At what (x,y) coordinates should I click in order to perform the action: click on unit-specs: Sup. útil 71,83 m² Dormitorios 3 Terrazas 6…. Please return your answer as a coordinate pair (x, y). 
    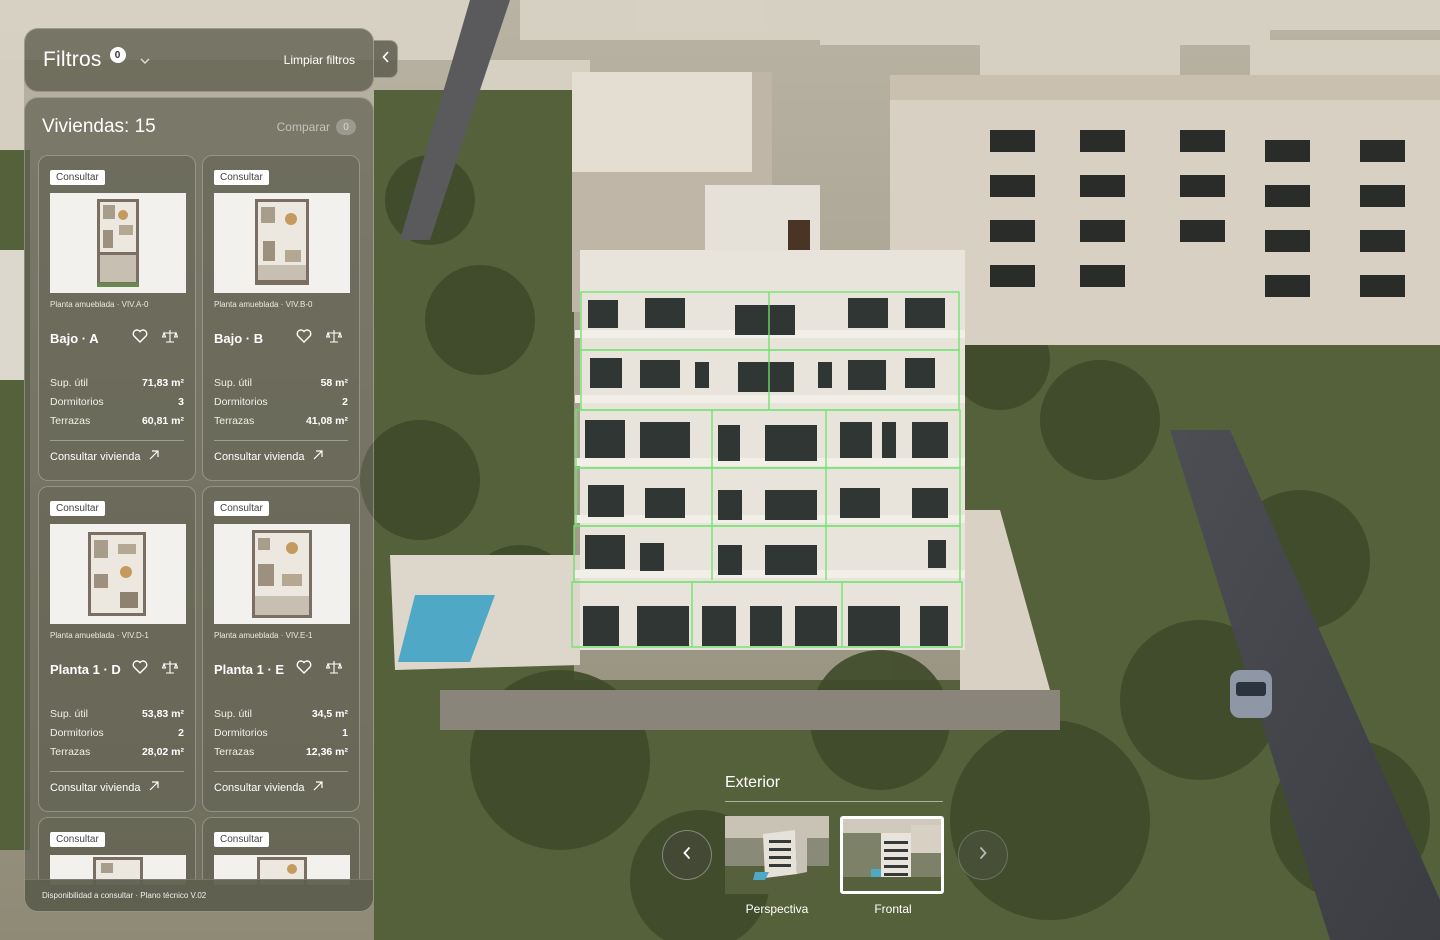
    Looking at the image, I should click on (117, 401).